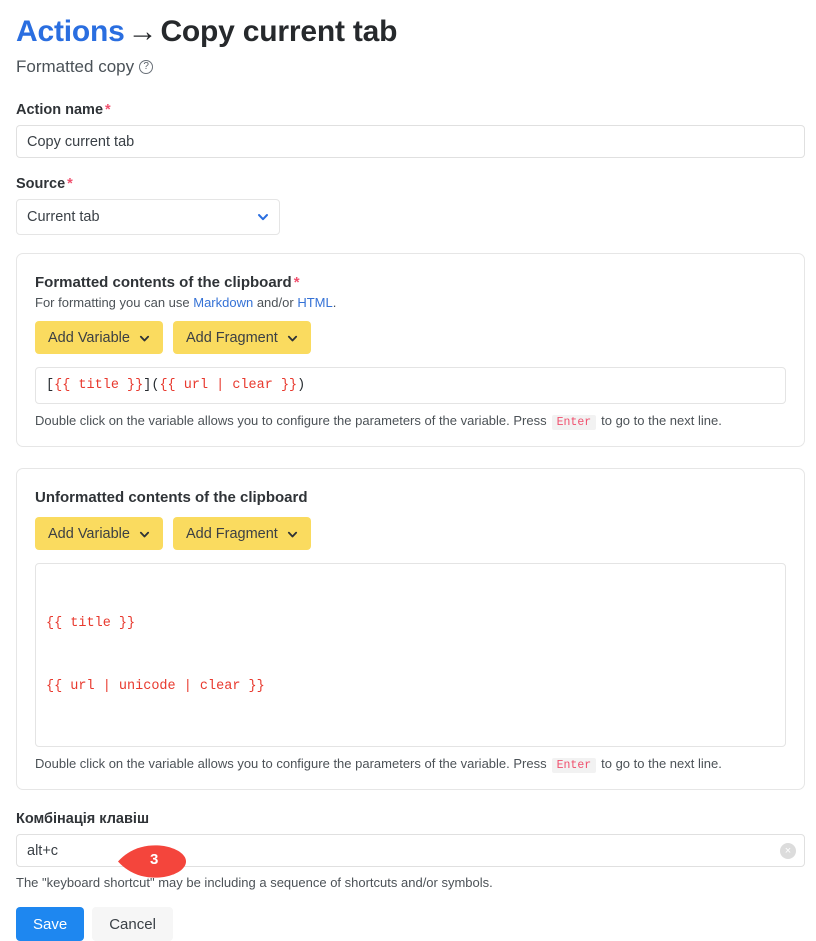 The width and height of the screenshot is (816, 941). What do you see at coordinates (410, 337) in the screenshot?
I see `formatted-card-buttons: Add Variable Add Fragment` at bounding box center [410, 337].